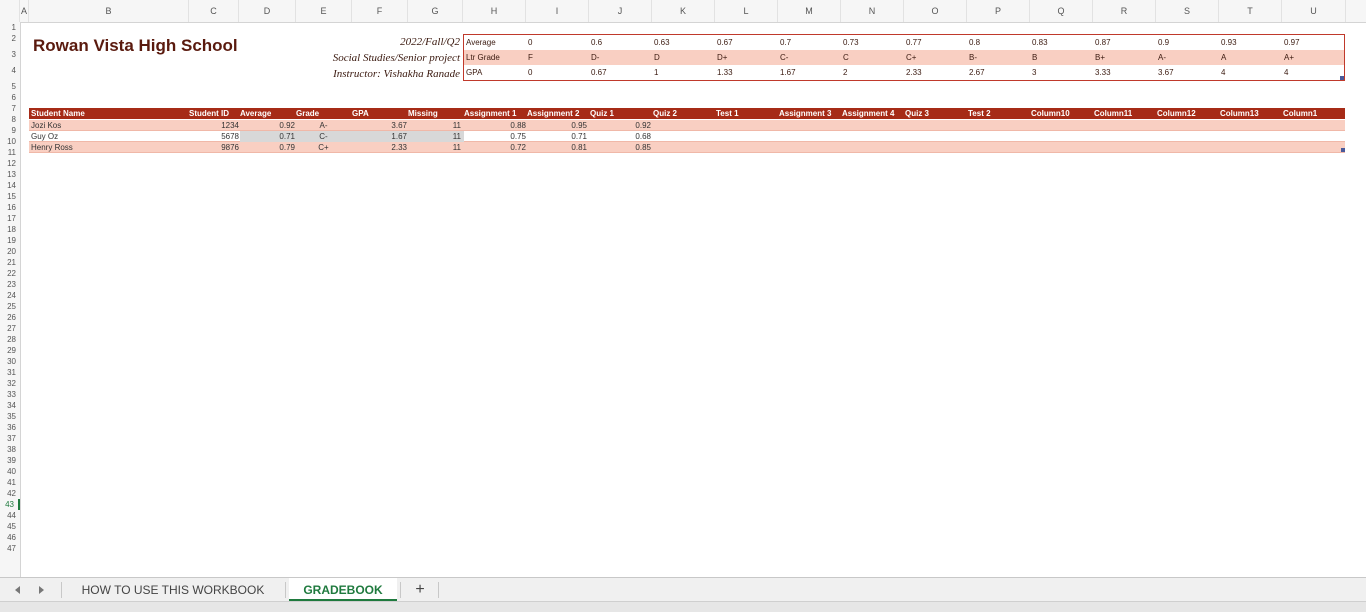 The image size is (1366, 612). What do you see at coordinates (420, 590) in the screenshot?
I see `add-sheet-button: +` at bounding box center [420, 590].